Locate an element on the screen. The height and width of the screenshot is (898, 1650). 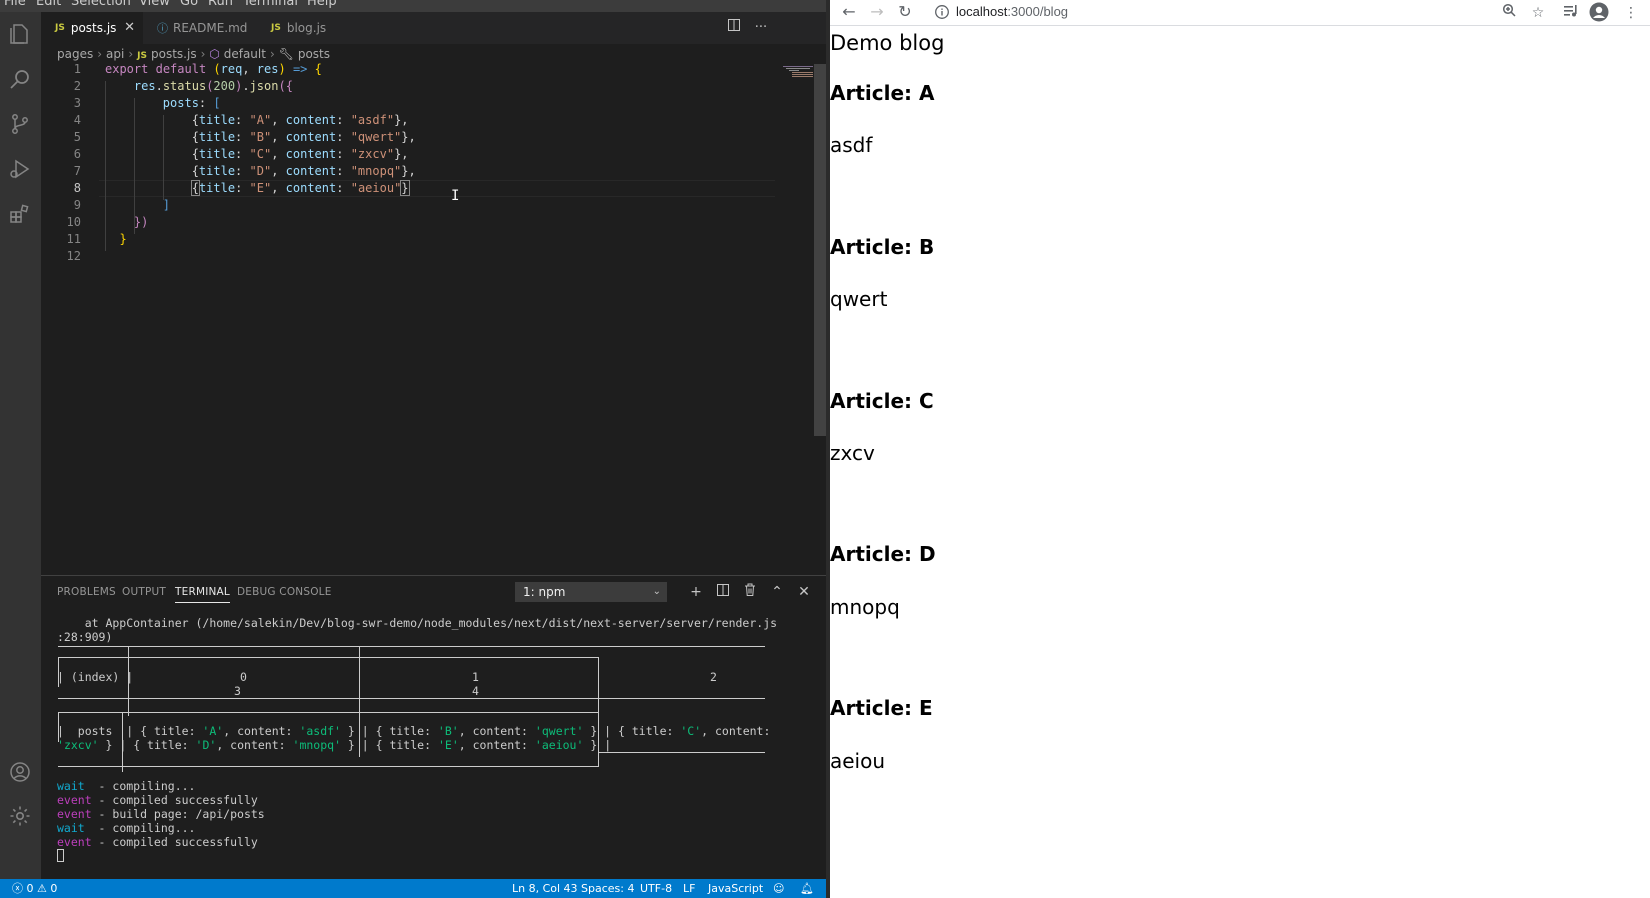
code-line: {title: "E", content: "aeiou"} is located at coordinates (300, 188).